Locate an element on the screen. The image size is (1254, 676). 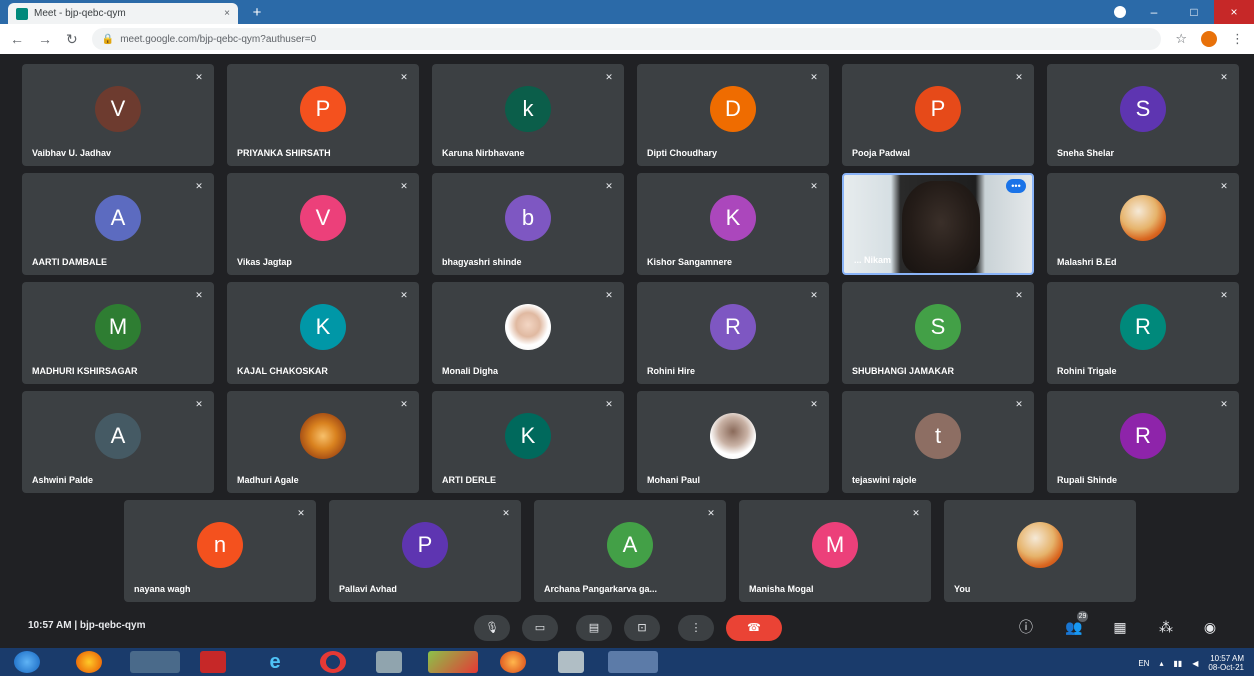
network-icon: ▮▮ is located at coordinates (1177, 663).